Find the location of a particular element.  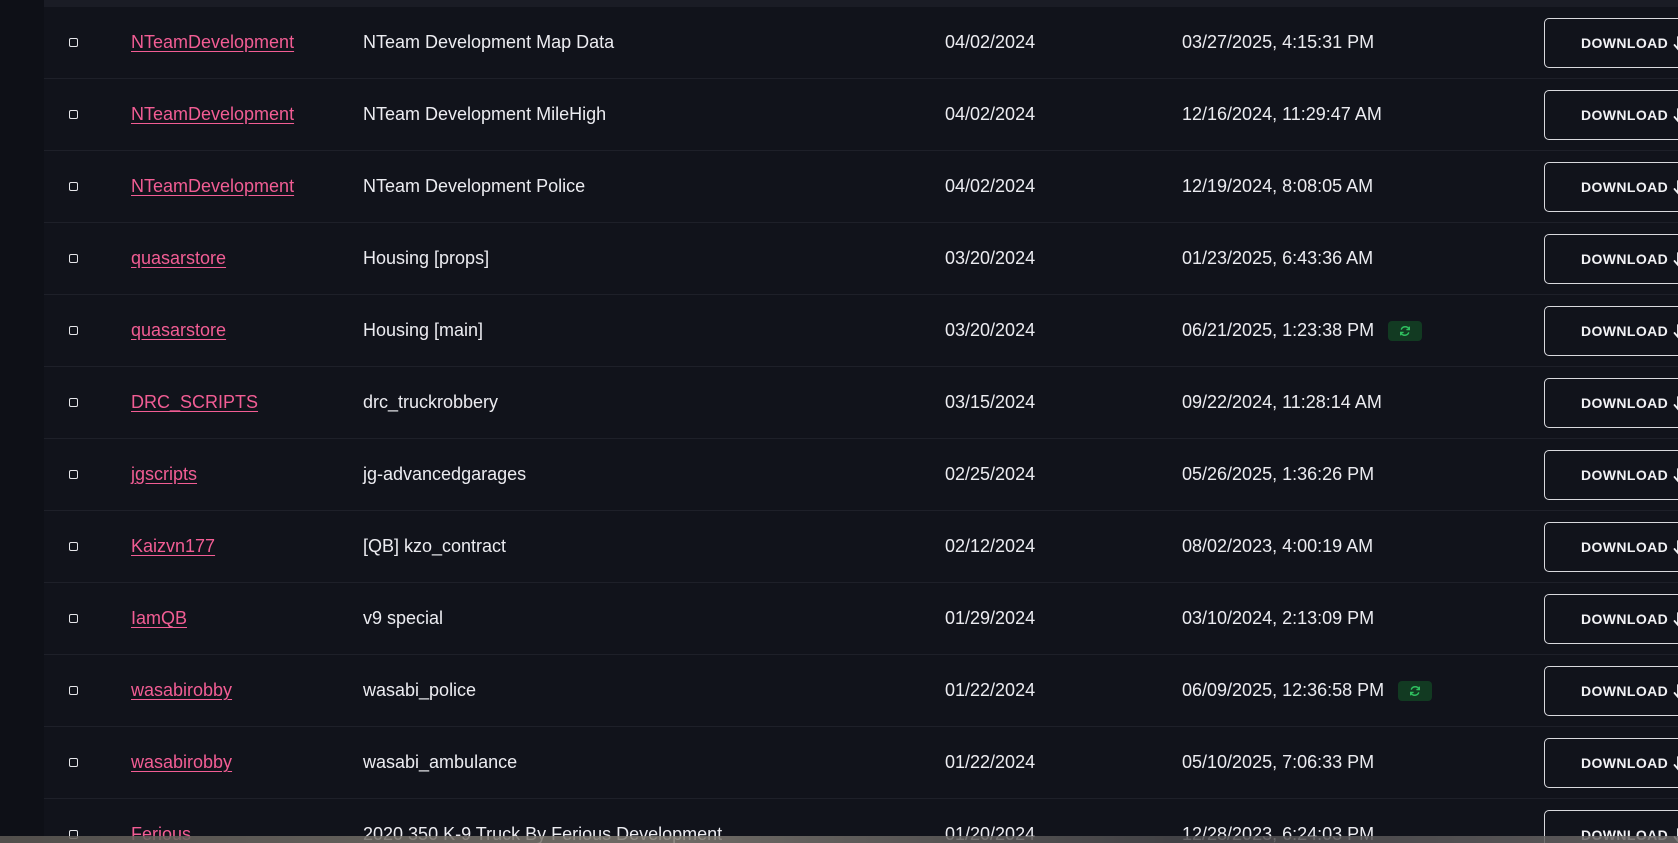

updated-timestamp: 03/27/2025, 4:15:31 PM is located at coordinates (1278, 42).